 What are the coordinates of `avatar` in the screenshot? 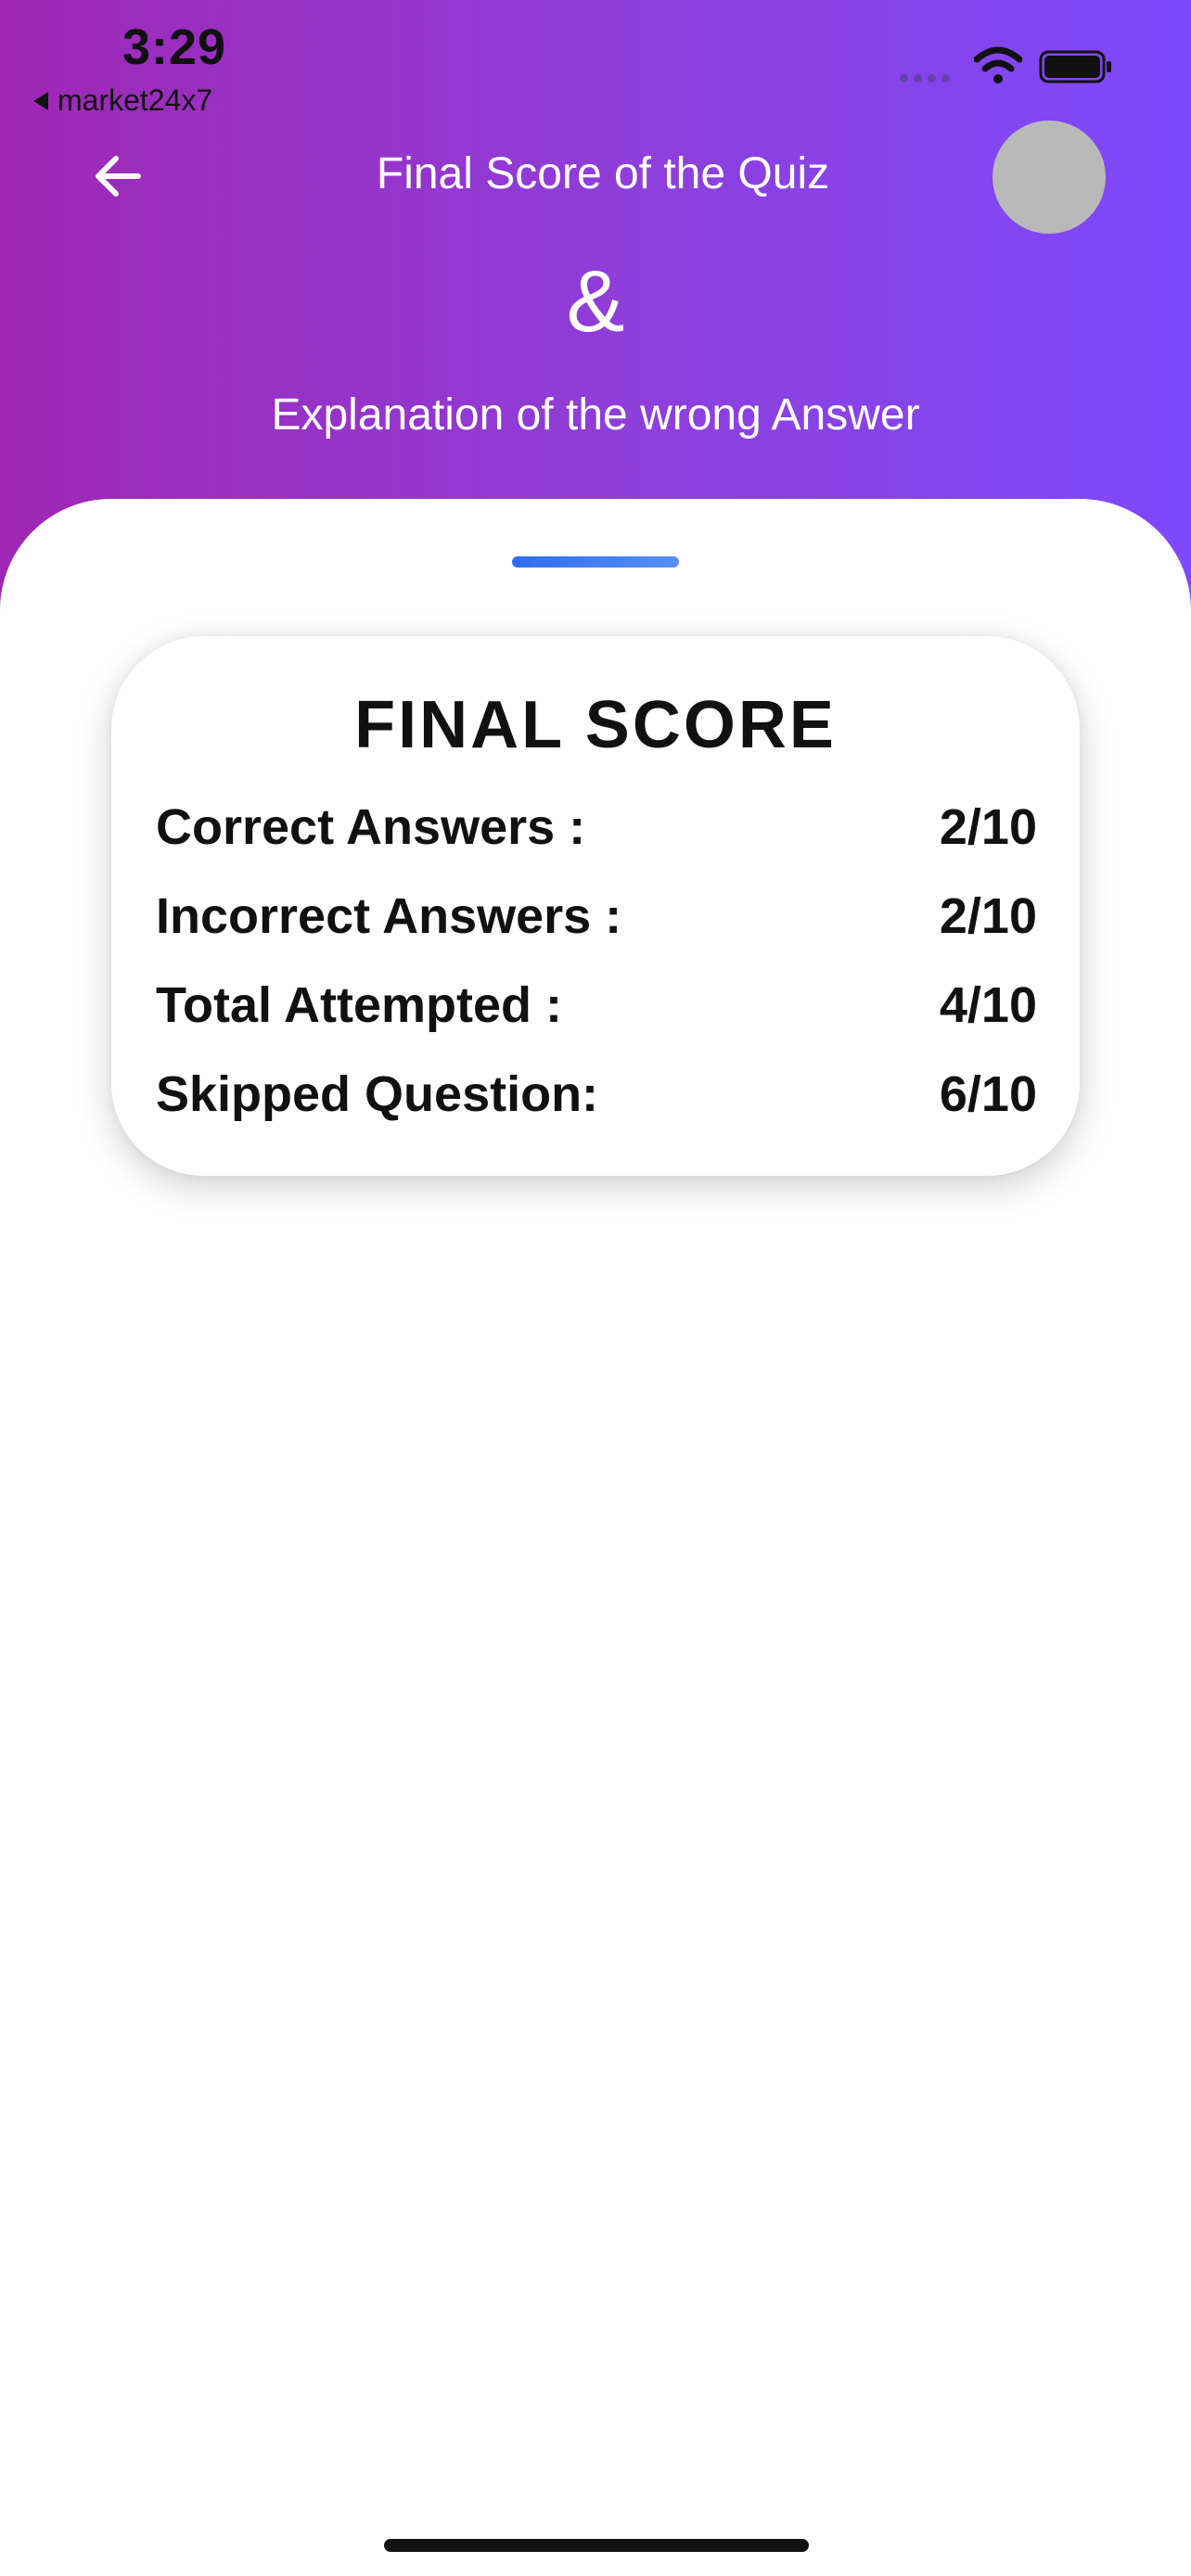 It's located at (1049, 177).